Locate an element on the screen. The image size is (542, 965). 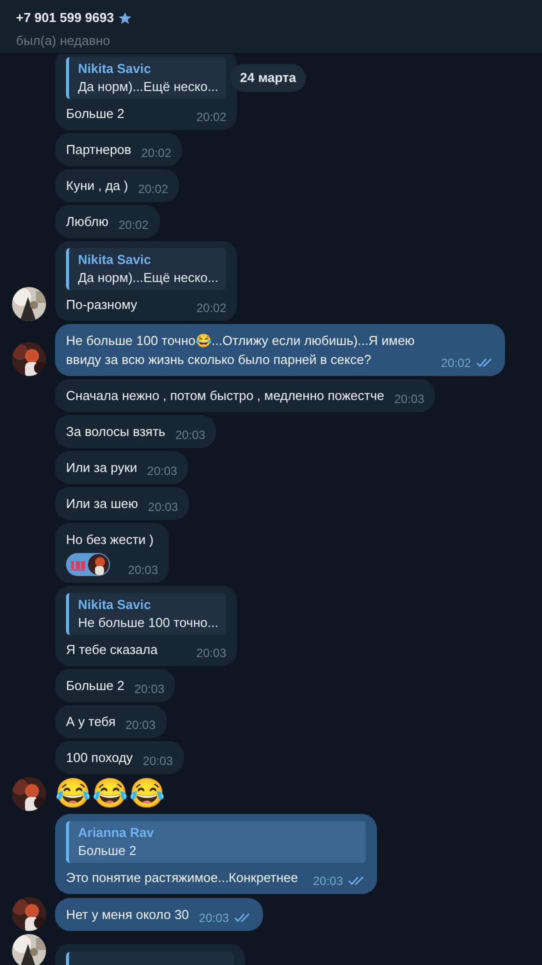
message-text: За волосы взять is located at coordinates (116, 432).